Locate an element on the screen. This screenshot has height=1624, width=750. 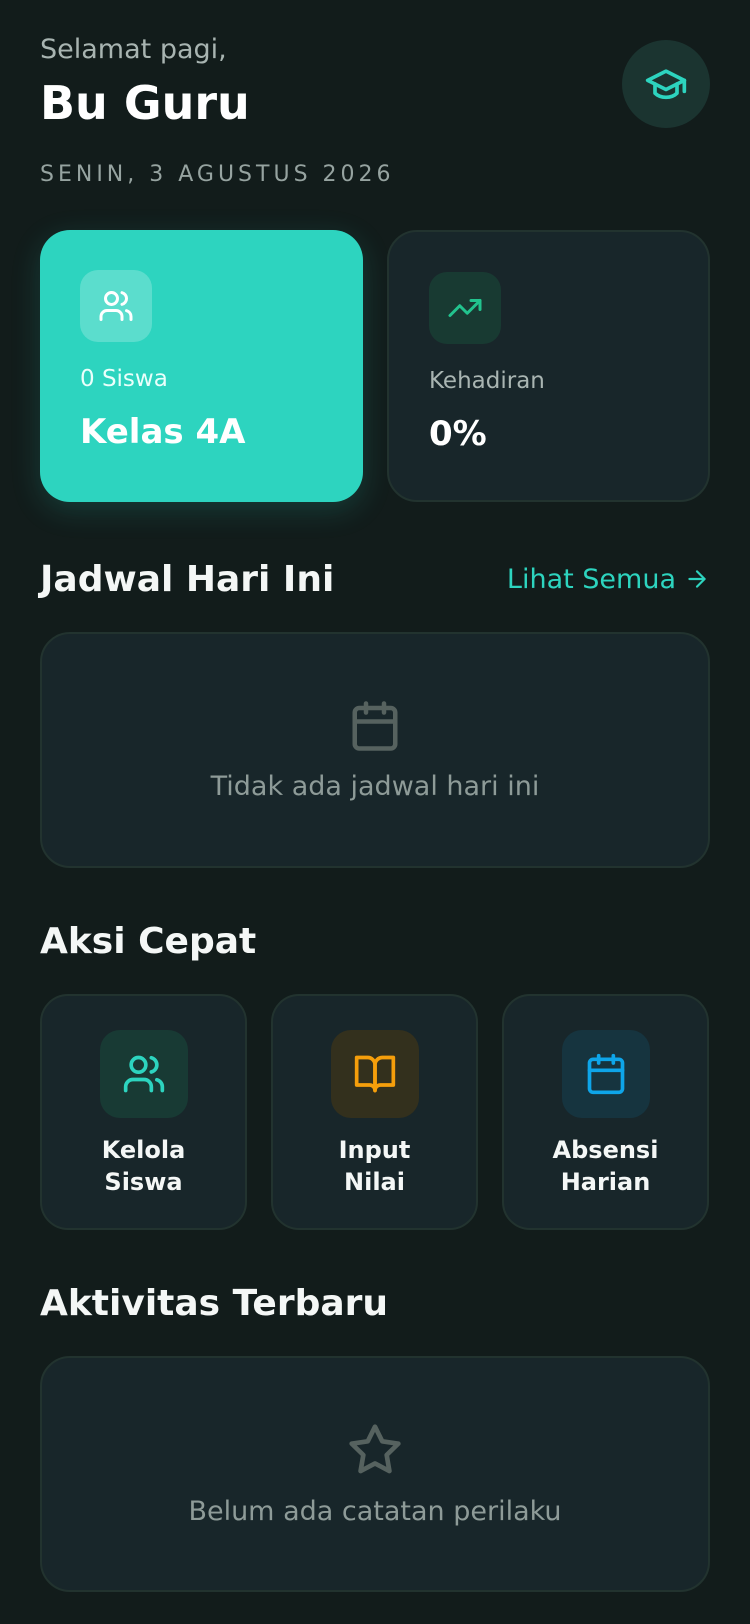
label-line: Siswa is located at coordinates (143, 1182).